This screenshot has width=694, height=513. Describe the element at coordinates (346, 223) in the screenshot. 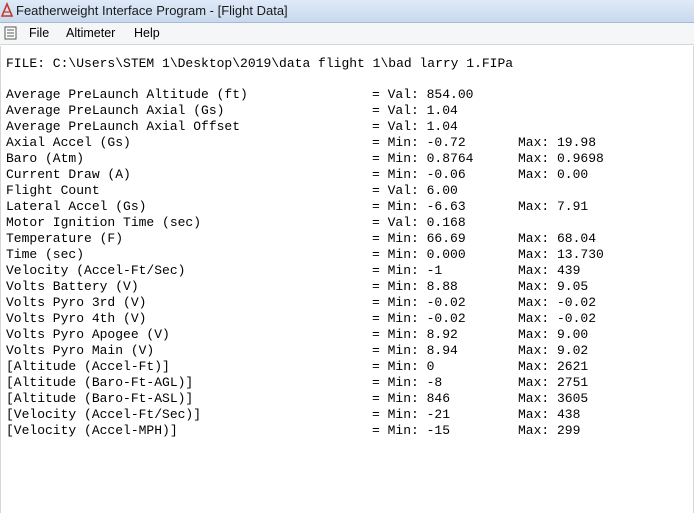

I see `data-row: Motor Ignition Time (sec) = Val: 0.168` at that location.